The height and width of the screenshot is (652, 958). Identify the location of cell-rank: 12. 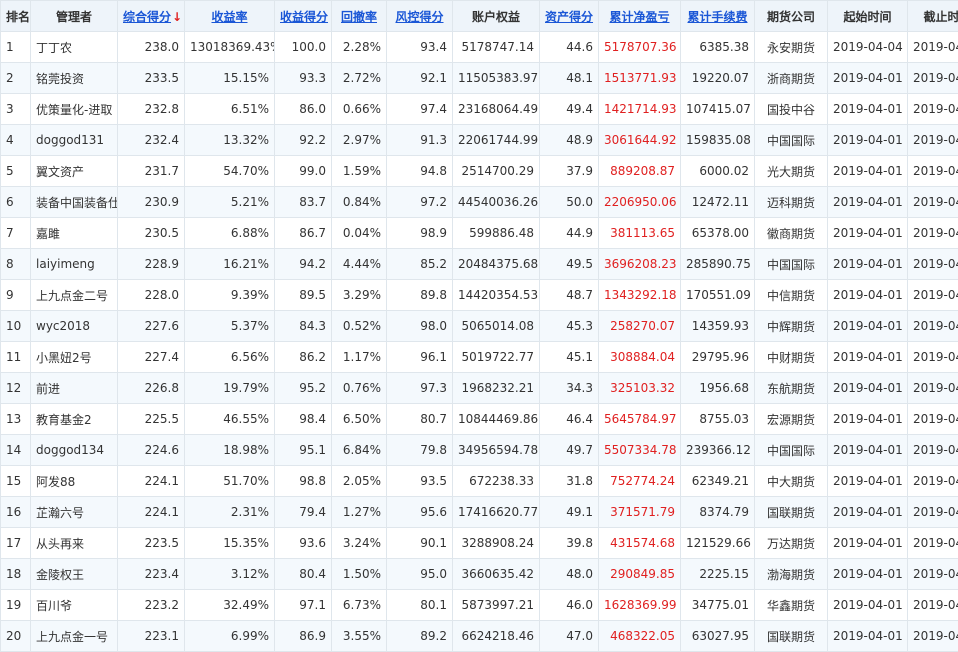
(16, 388).